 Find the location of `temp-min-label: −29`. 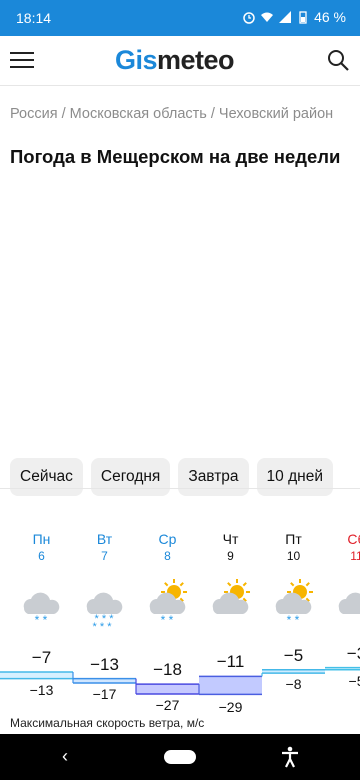

temp-min-label: −29 is located at coordinates (230, 707).